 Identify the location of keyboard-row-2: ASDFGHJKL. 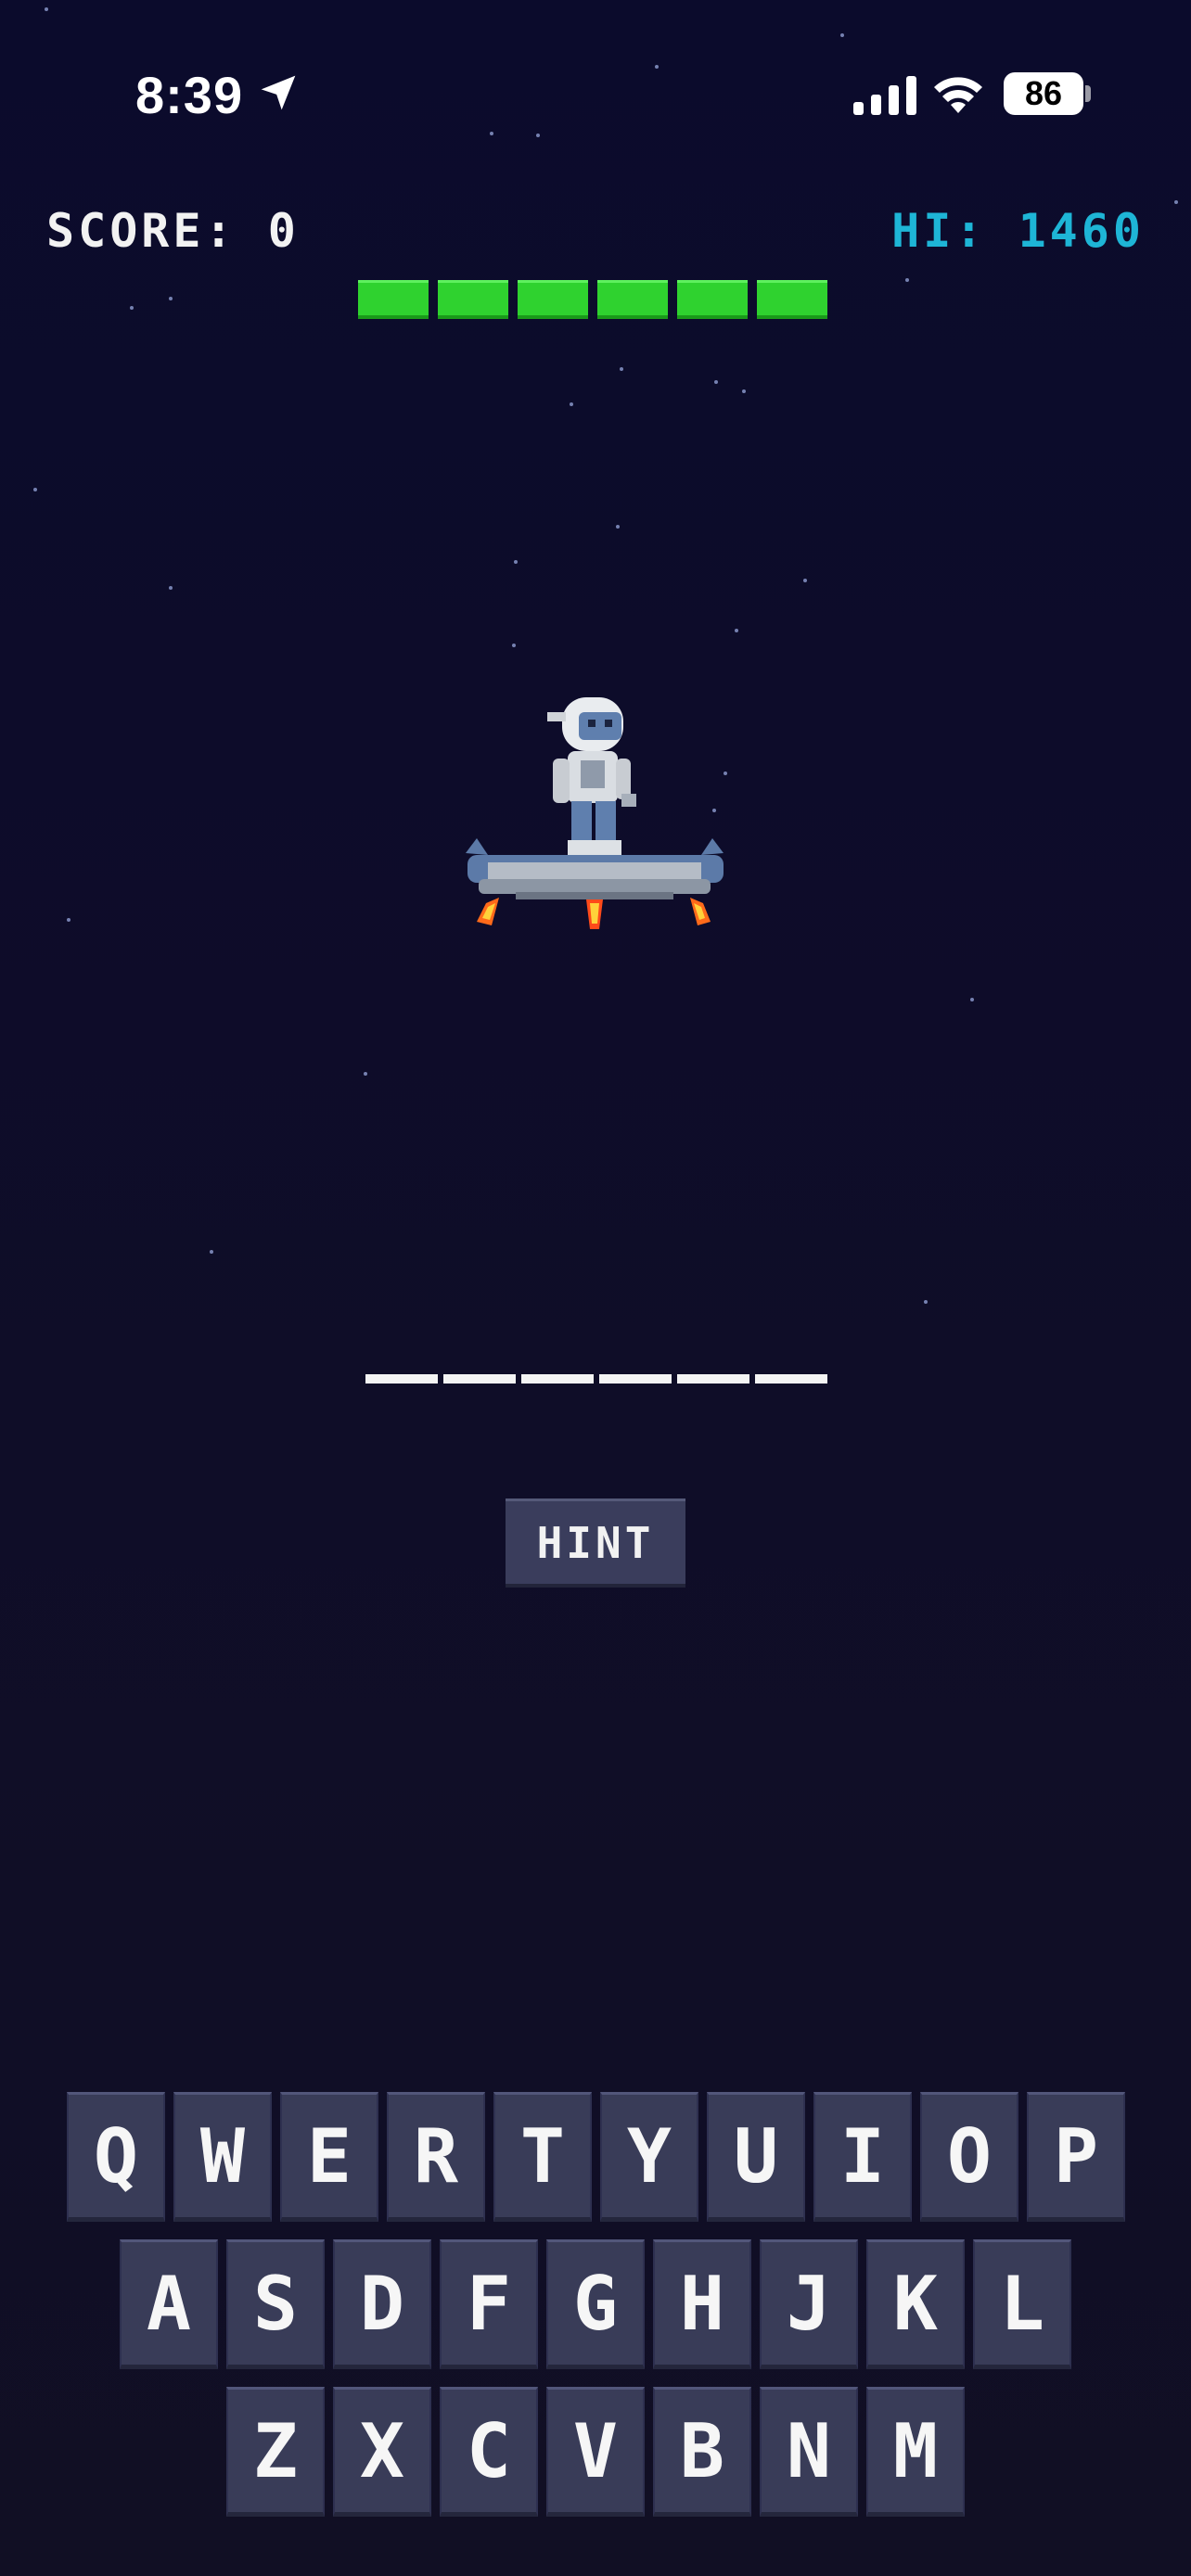
(595, 2304).